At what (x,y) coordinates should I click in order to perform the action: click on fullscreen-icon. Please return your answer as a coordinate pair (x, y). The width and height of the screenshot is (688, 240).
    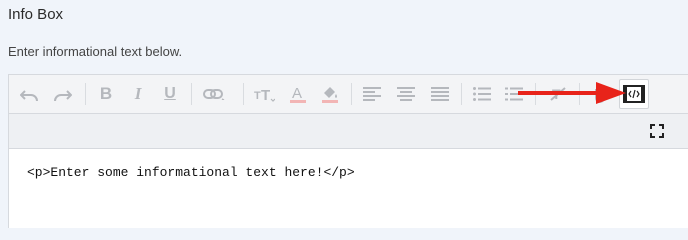
    Looking at the image, I should click on (657, 131).